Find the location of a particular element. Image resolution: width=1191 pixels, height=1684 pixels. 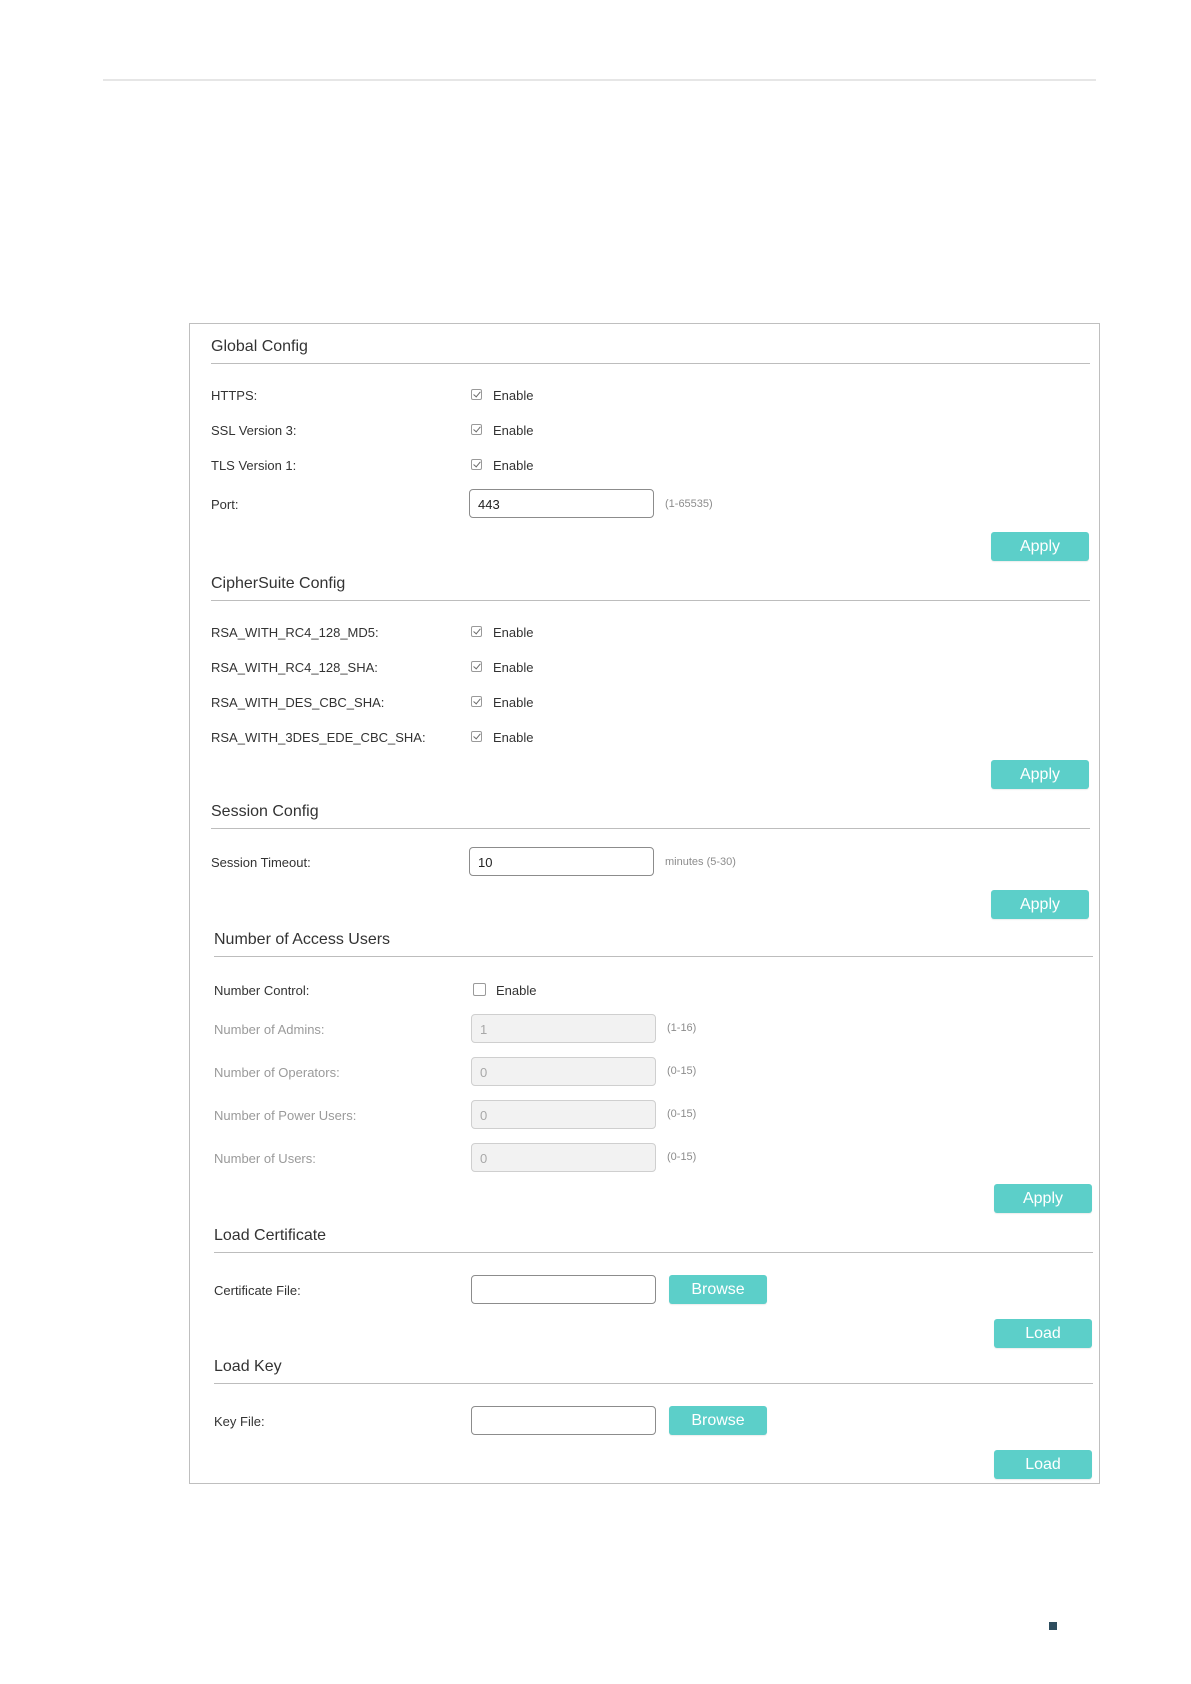

footer-marker-square is located at coordinates (1053, 1626).